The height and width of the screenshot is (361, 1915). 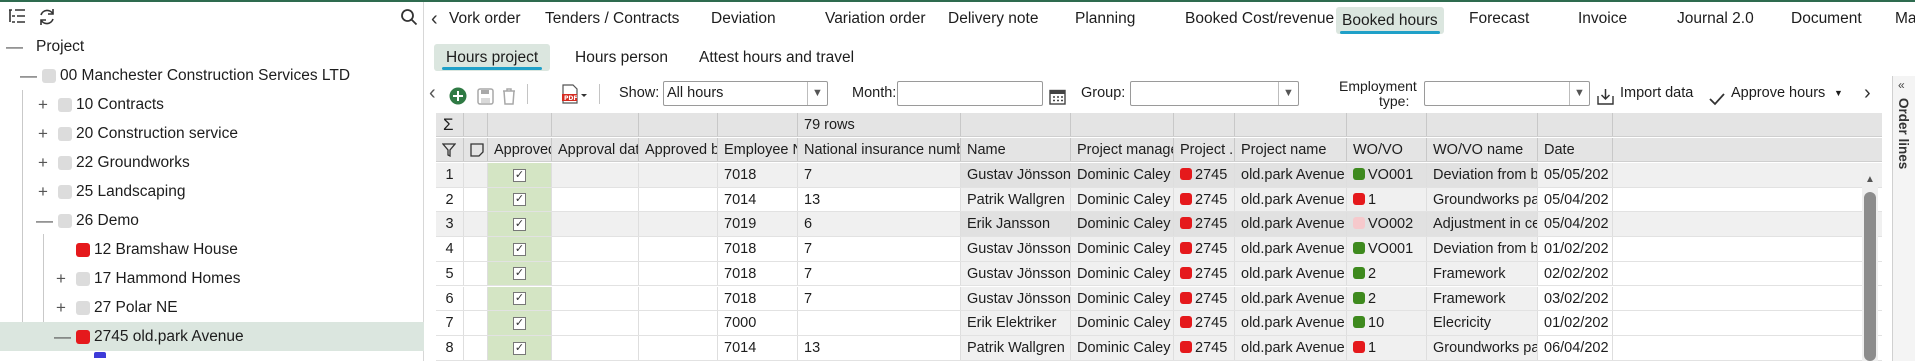 What do you see at coordinates (879, 149) in the screenshot?
I see `column-header: National insurance number` at bounding box center [879, 149].